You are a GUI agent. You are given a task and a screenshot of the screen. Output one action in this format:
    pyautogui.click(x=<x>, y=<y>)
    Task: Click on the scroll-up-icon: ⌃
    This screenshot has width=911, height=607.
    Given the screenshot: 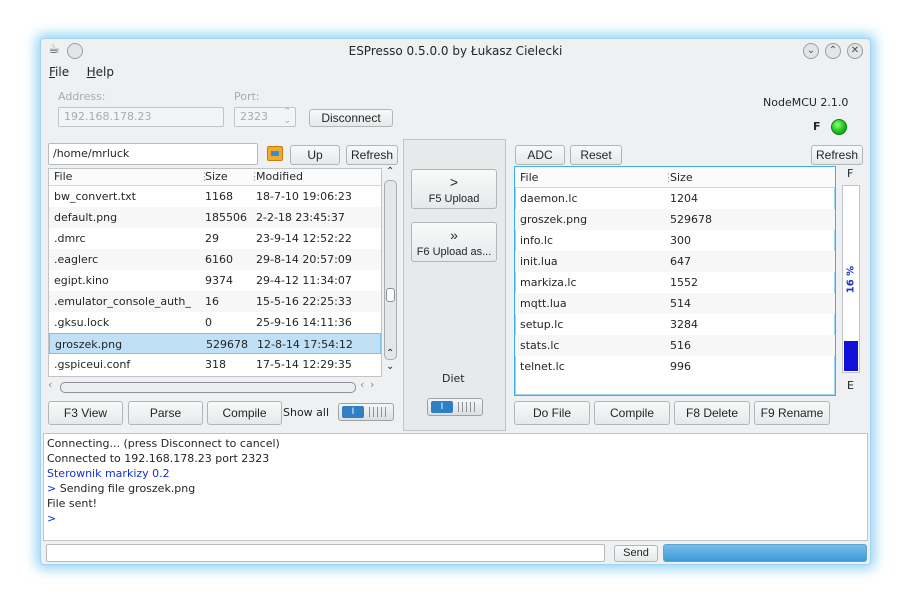 What is the action you would take?
    pyautogui.click(x=390, y=171)
    